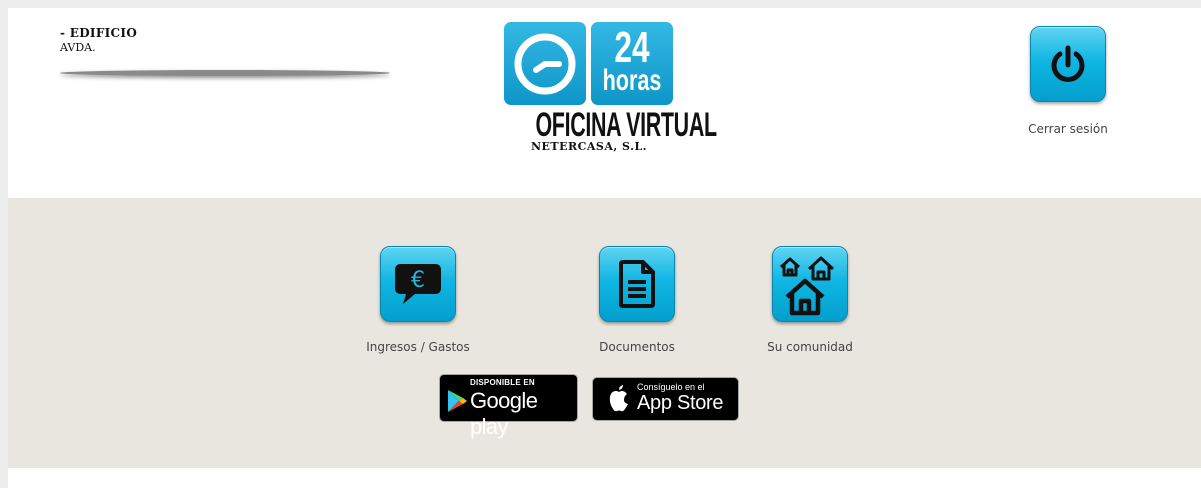  Describe the element at coordinates (671, 387) in the screenshot. I see `app-store-small-text: Consíguelo en el` at that location.